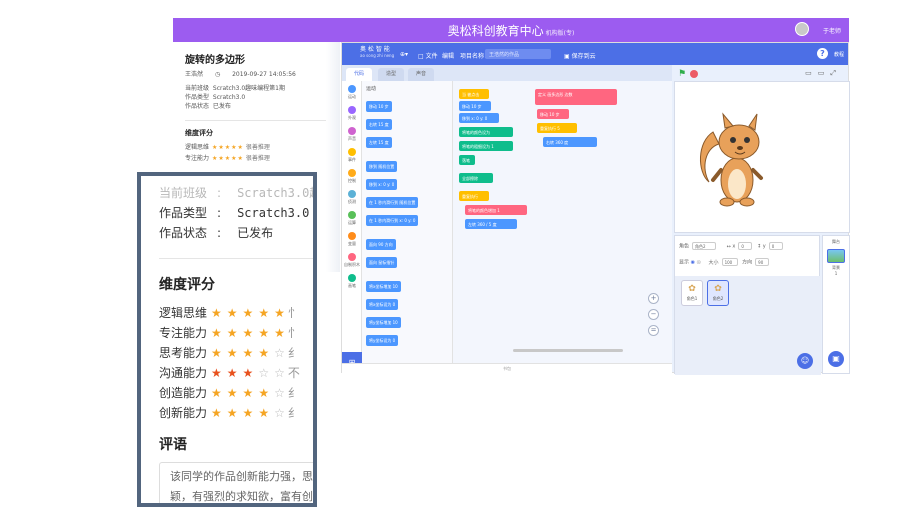 The height and width of the screenshot is (527, 904). What do you see at coordinates (379, 124) in the screenshot?
I see `palette-block: 右转 15 度` at bounding box center [379, 124].